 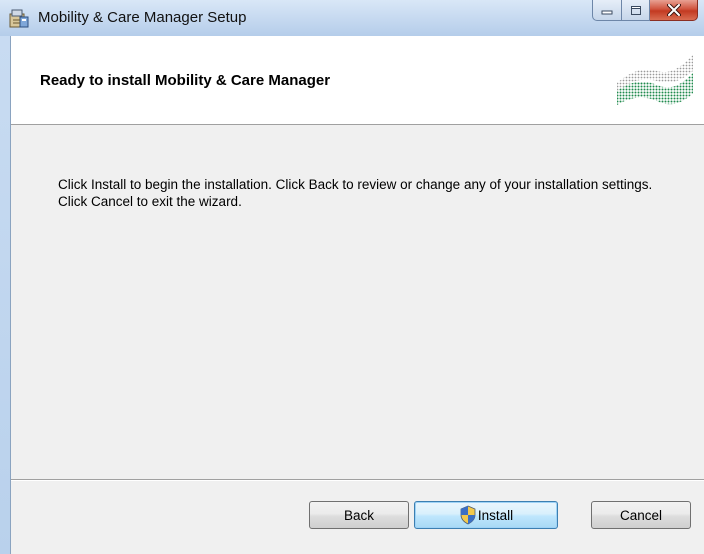 I want to click on cancel-button-label: Cancel, so click(x=641, y=515).